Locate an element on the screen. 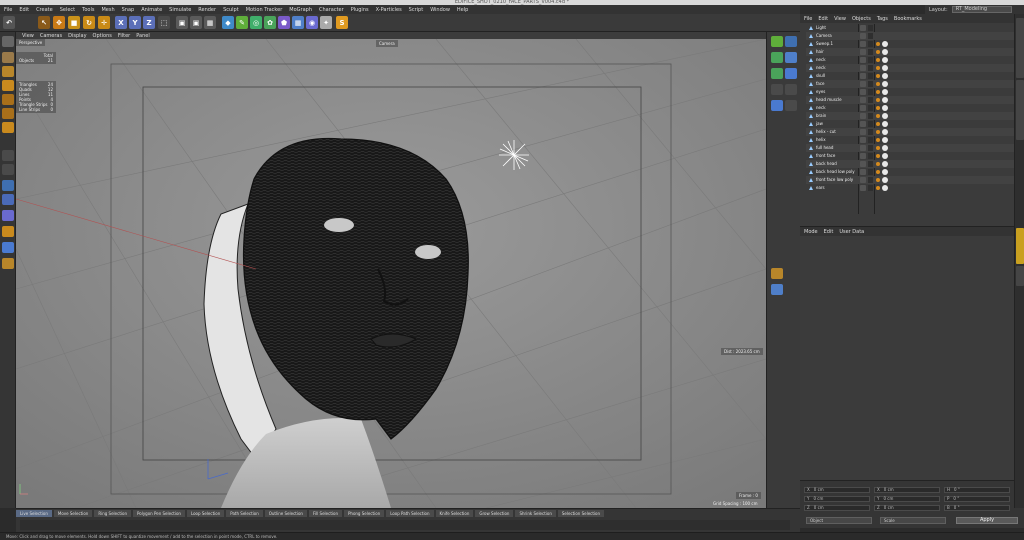 The image size is (1024, 540). object-row: brain is located at coordinates (910, 116).